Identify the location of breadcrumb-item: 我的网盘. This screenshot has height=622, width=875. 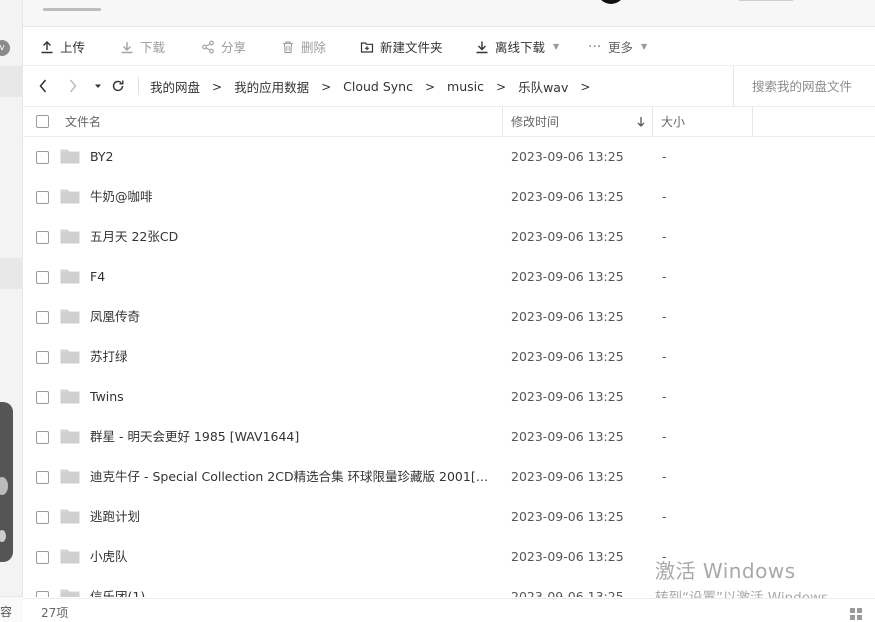
(175, 86).